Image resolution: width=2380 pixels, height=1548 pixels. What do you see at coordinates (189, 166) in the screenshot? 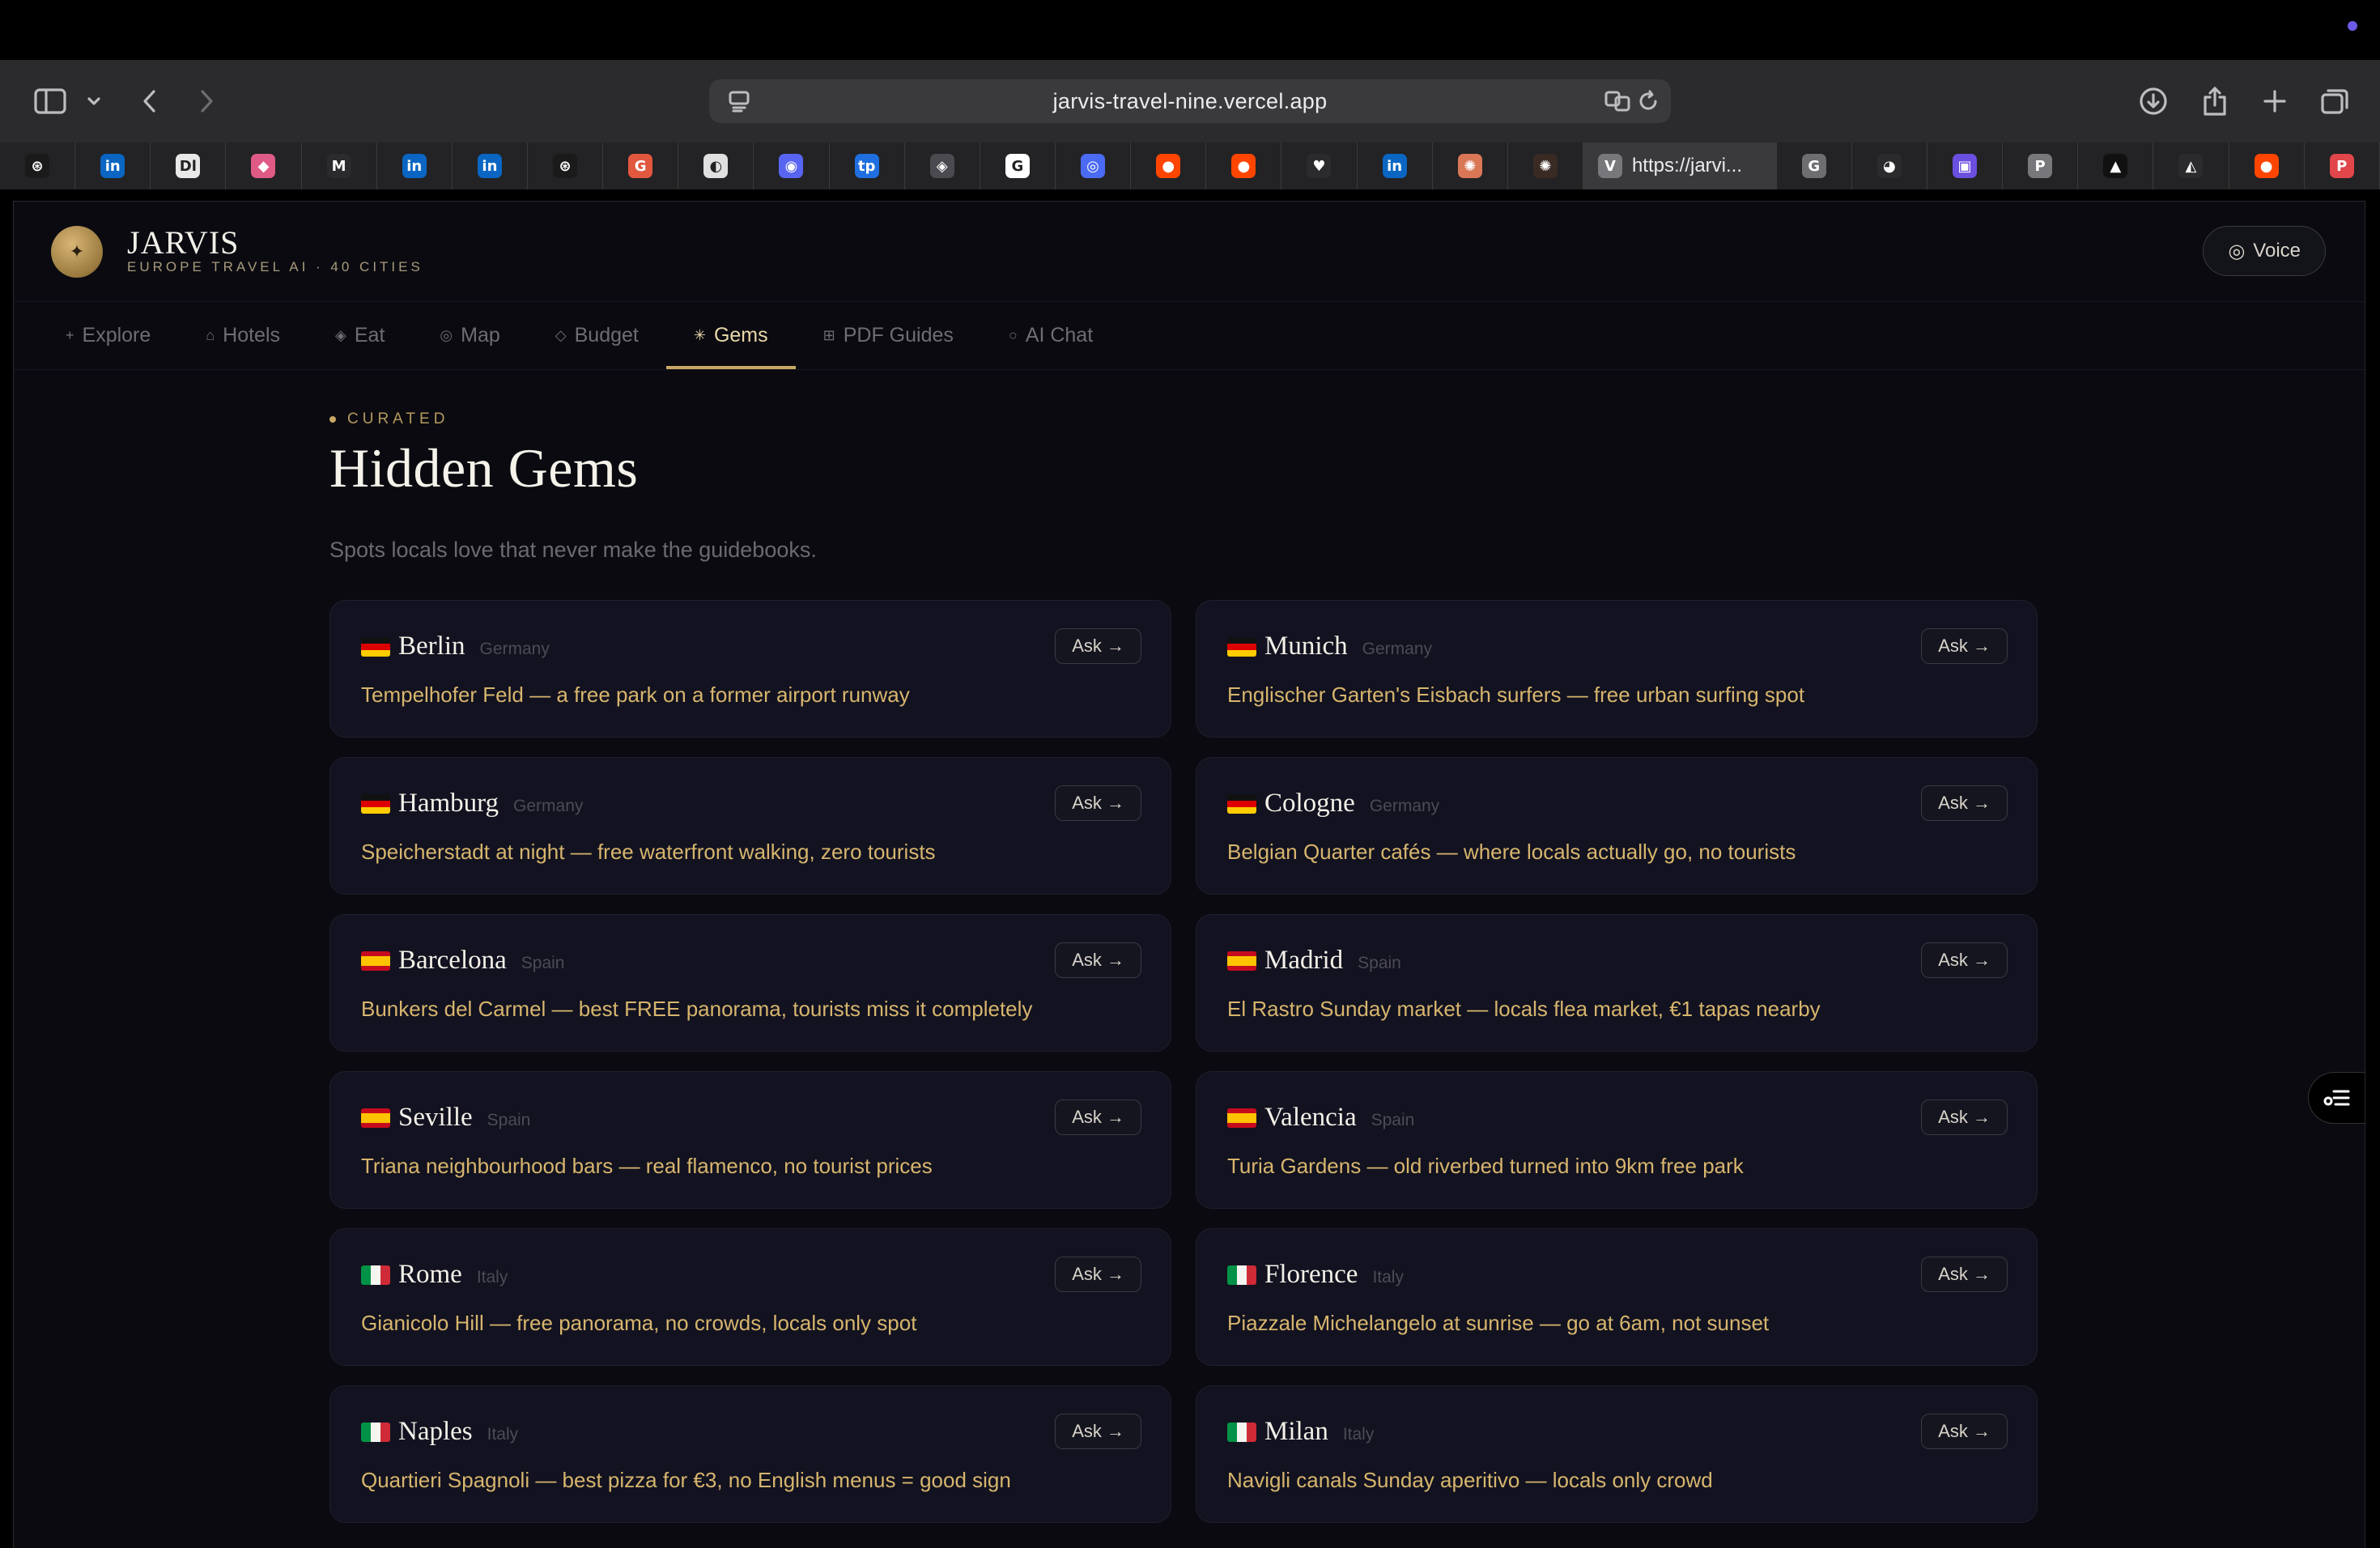
I see `browser-tab: Dl` at bounding box center [189, 166].